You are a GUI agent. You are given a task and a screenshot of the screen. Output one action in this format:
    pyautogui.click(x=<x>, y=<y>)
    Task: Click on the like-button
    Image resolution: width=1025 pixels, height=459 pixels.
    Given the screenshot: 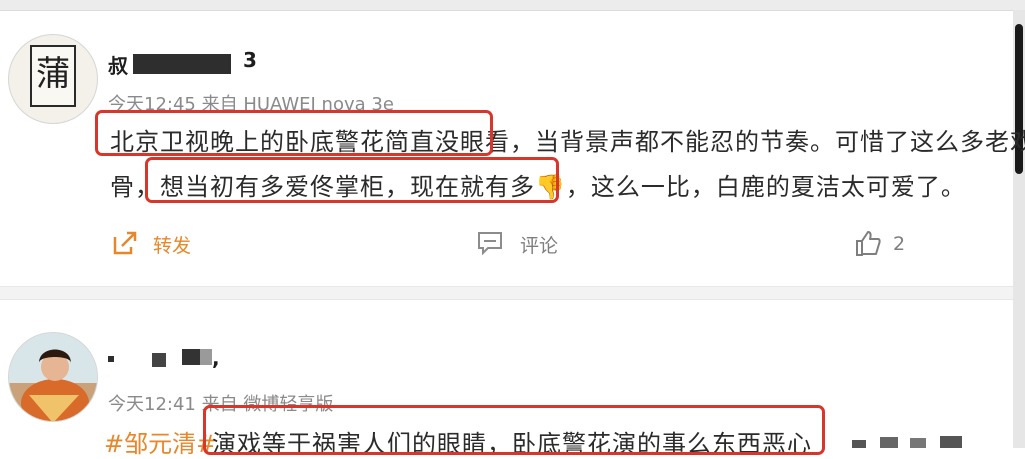 What is the action you would take?
    pyautogui.click(x=868, y=243)
    